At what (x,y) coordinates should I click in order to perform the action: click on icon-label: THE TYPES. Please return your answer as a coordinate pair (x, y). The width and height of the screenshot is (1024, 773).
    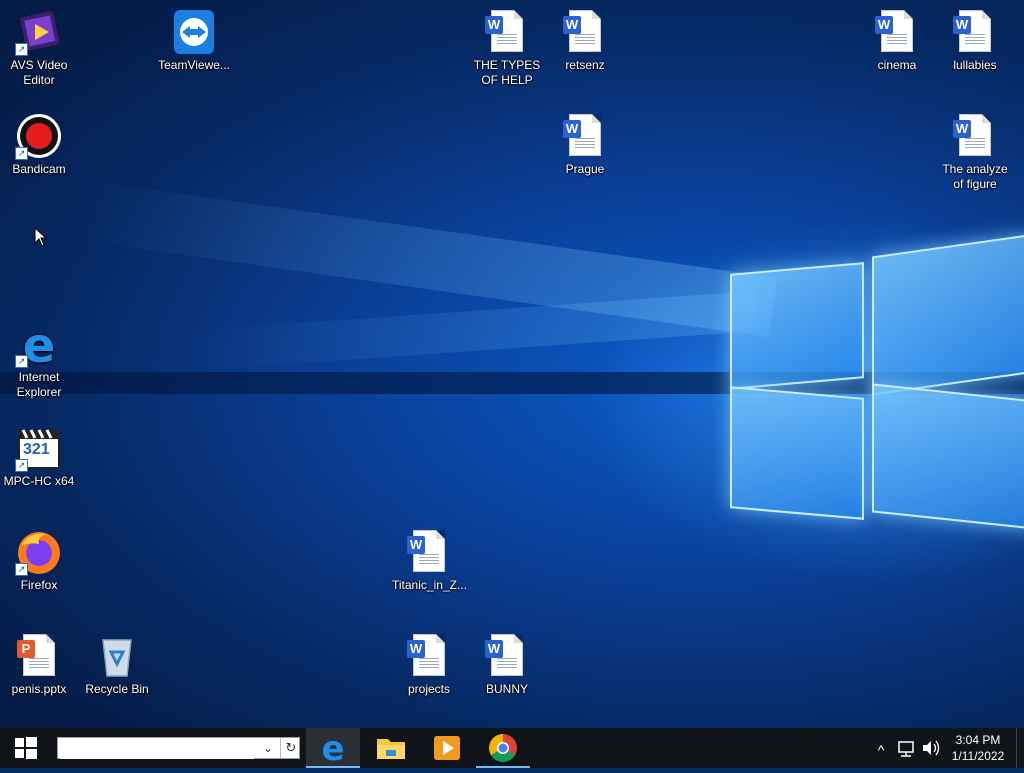
    Looking at the image, I should click on (507, 65).